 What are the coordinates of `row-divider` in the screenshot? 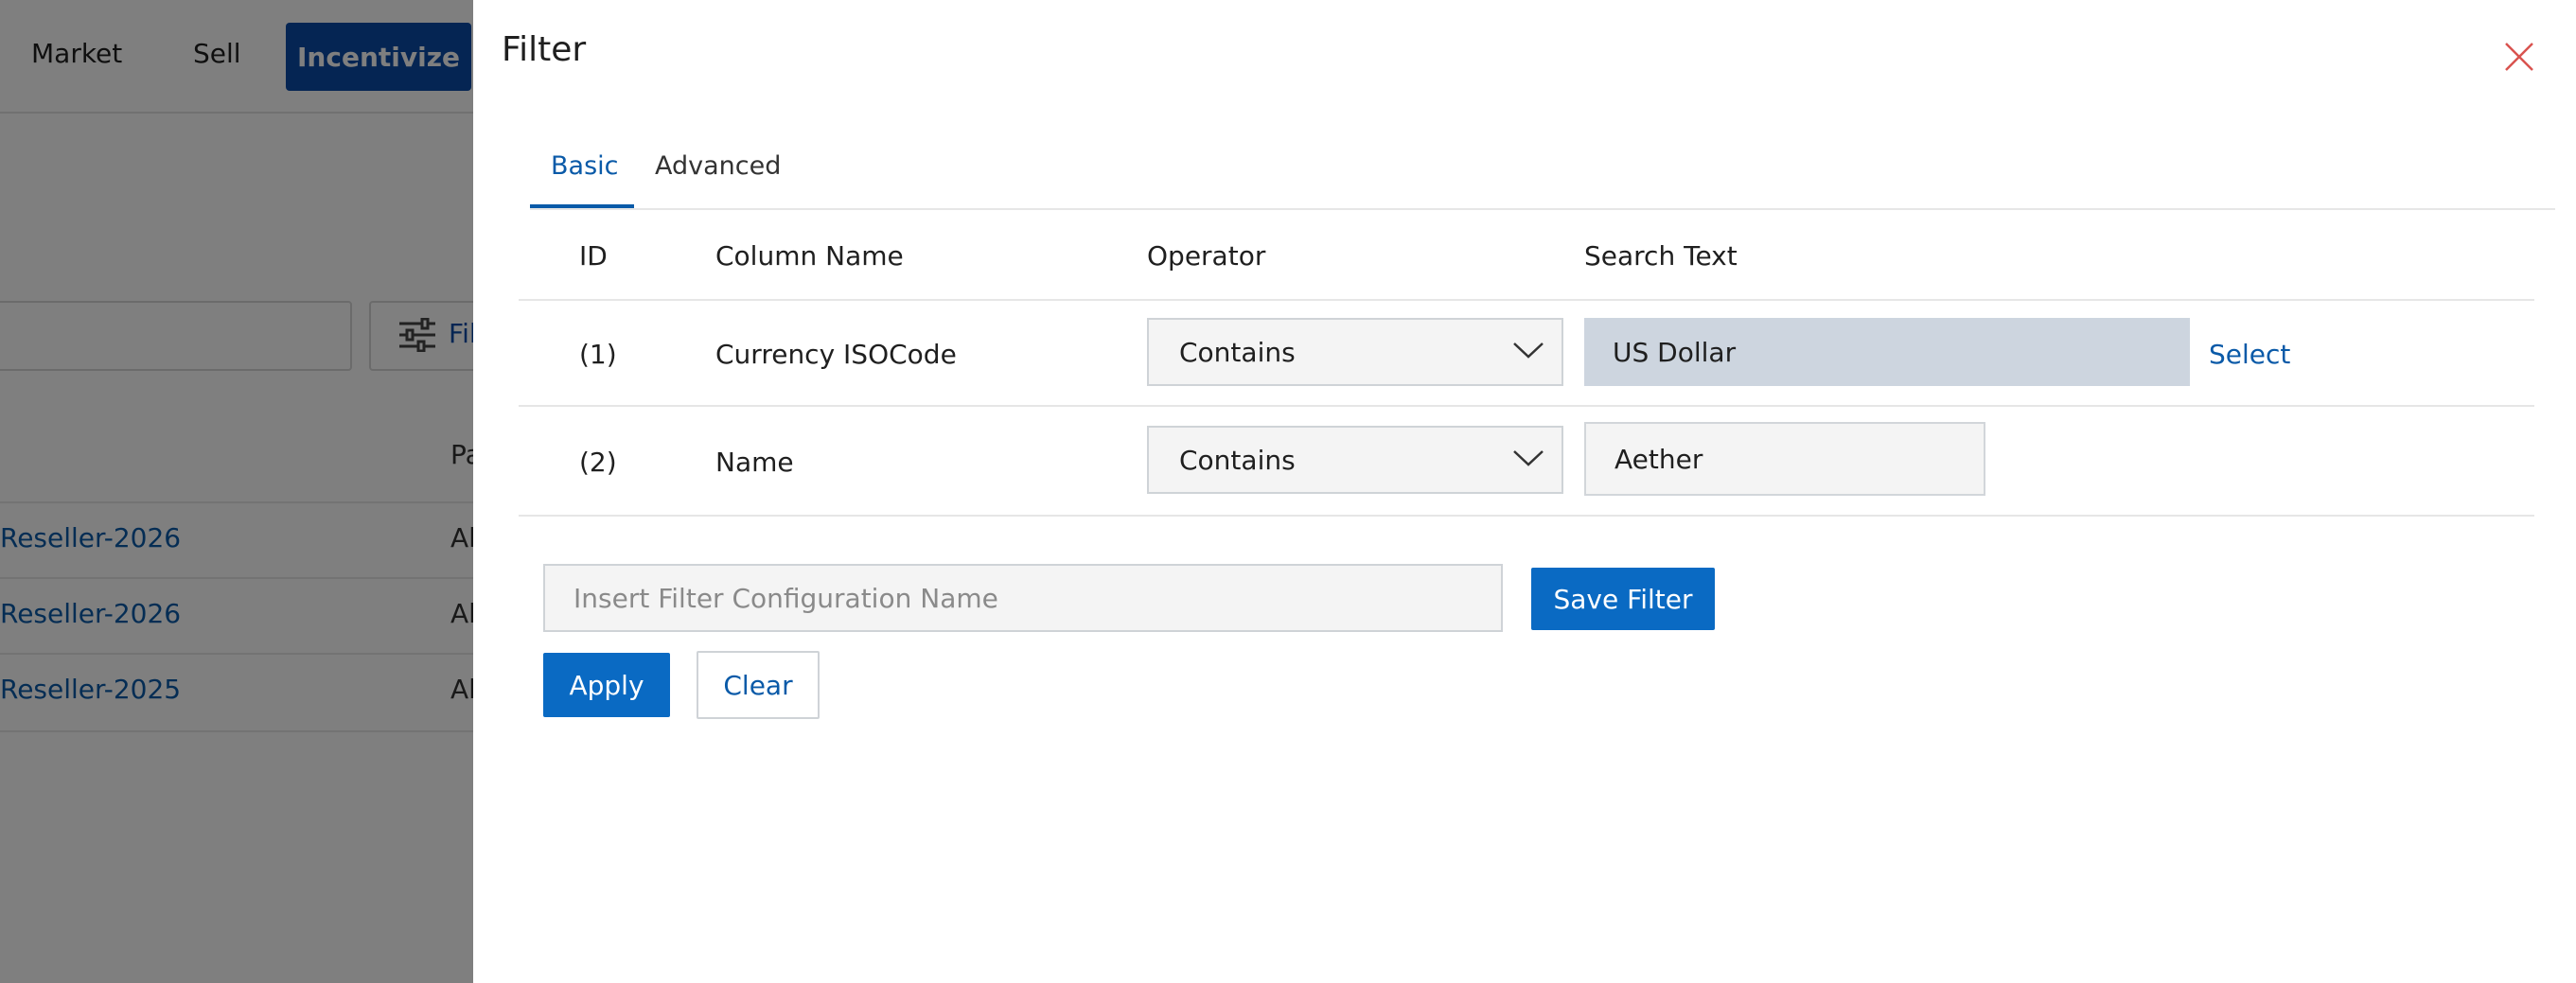 It's located at (1526, 516).